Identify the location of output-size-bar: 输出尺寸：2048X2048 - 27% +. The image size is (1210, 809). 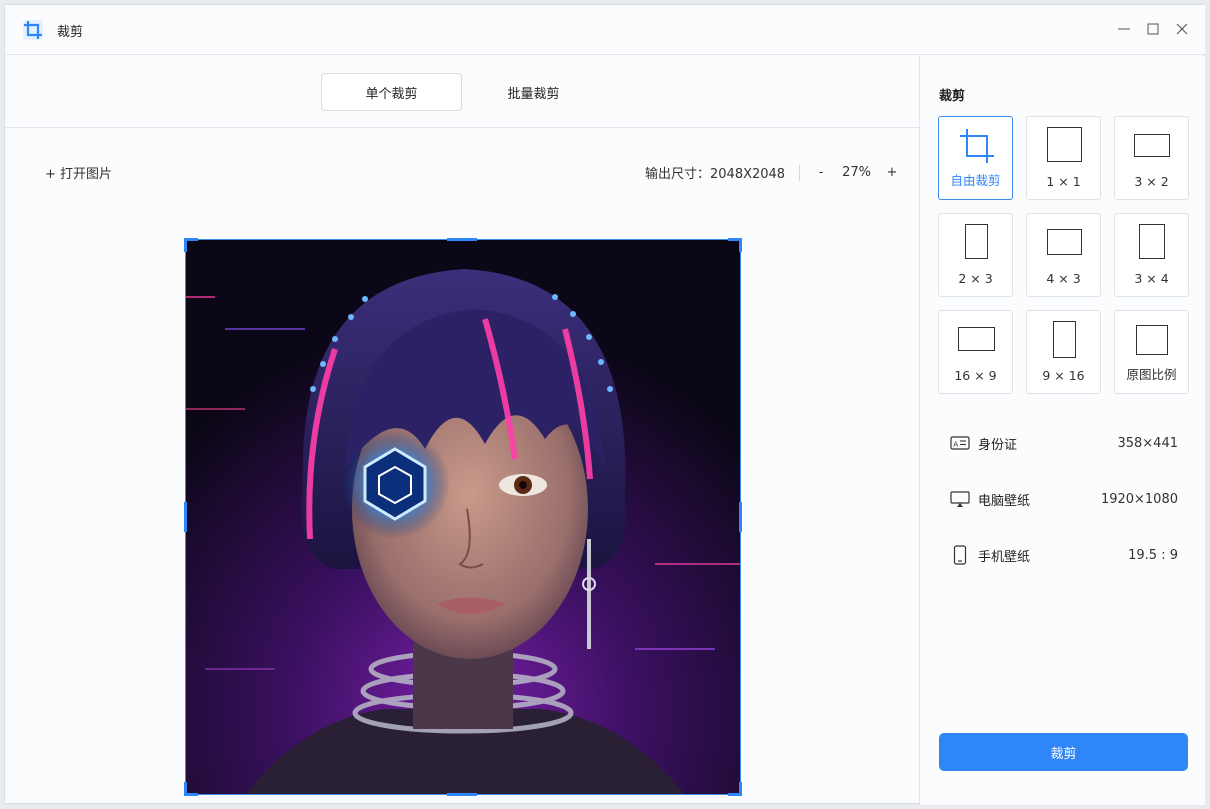
(772, 172).